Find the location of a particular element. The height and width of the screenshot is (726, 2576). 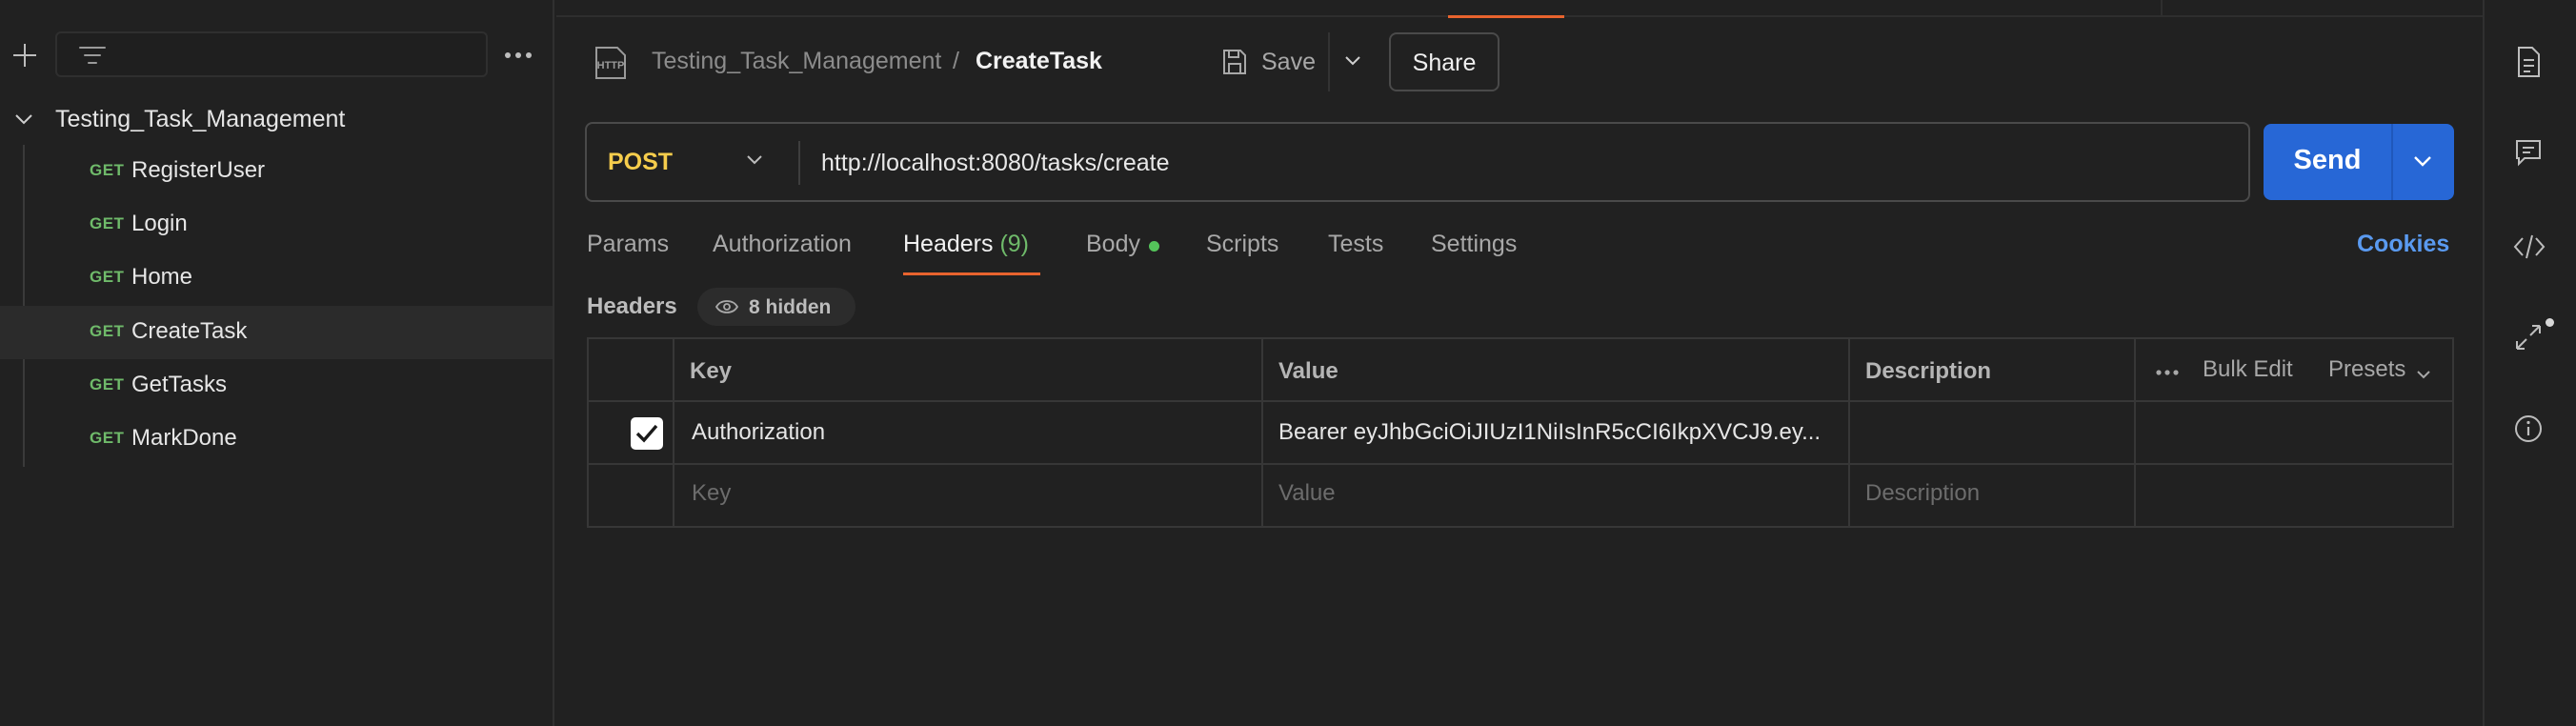

filter-input is located at coordinates (271, 54).